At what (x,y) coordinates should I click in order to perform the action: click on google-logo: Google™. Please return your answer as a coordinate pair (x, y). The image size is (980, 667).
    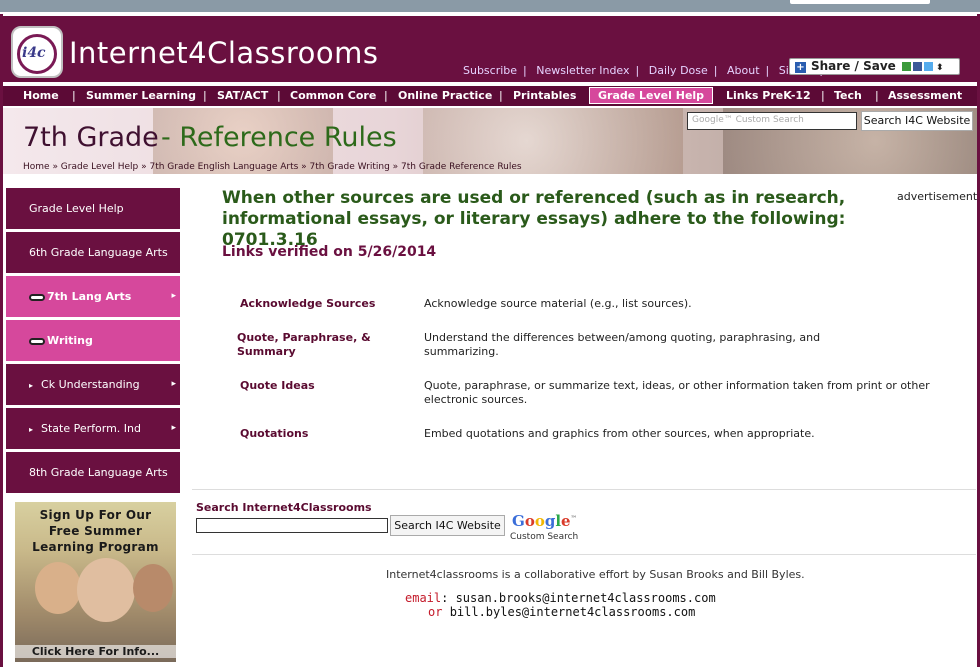
    Looking at the image, I should click on (544, 521).